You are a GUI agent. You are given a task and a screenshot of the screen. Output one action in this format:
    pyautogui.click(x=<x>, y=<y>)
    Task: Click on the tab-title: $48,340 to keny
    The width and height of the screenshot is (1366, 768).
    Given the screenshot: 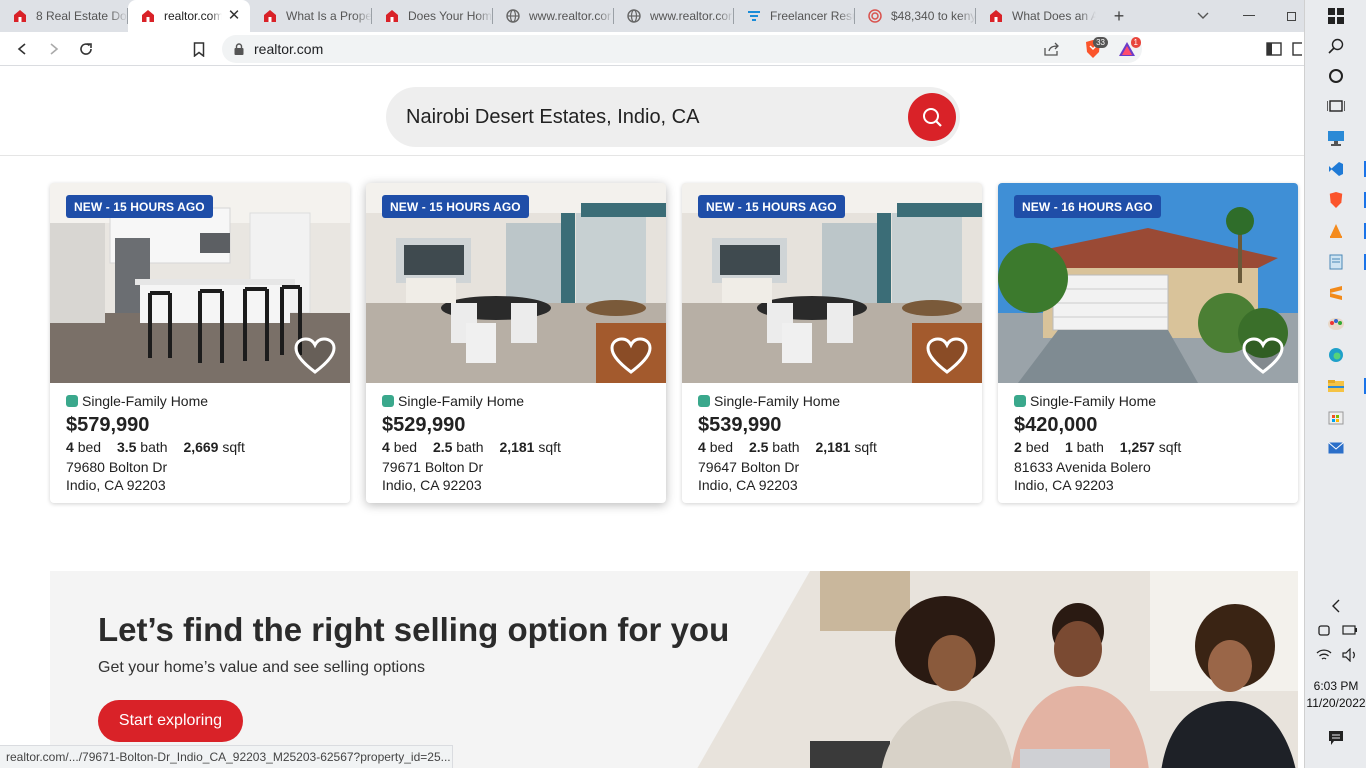 What is the action you would take?
    pyautogui.click(x=933, y=16)
    